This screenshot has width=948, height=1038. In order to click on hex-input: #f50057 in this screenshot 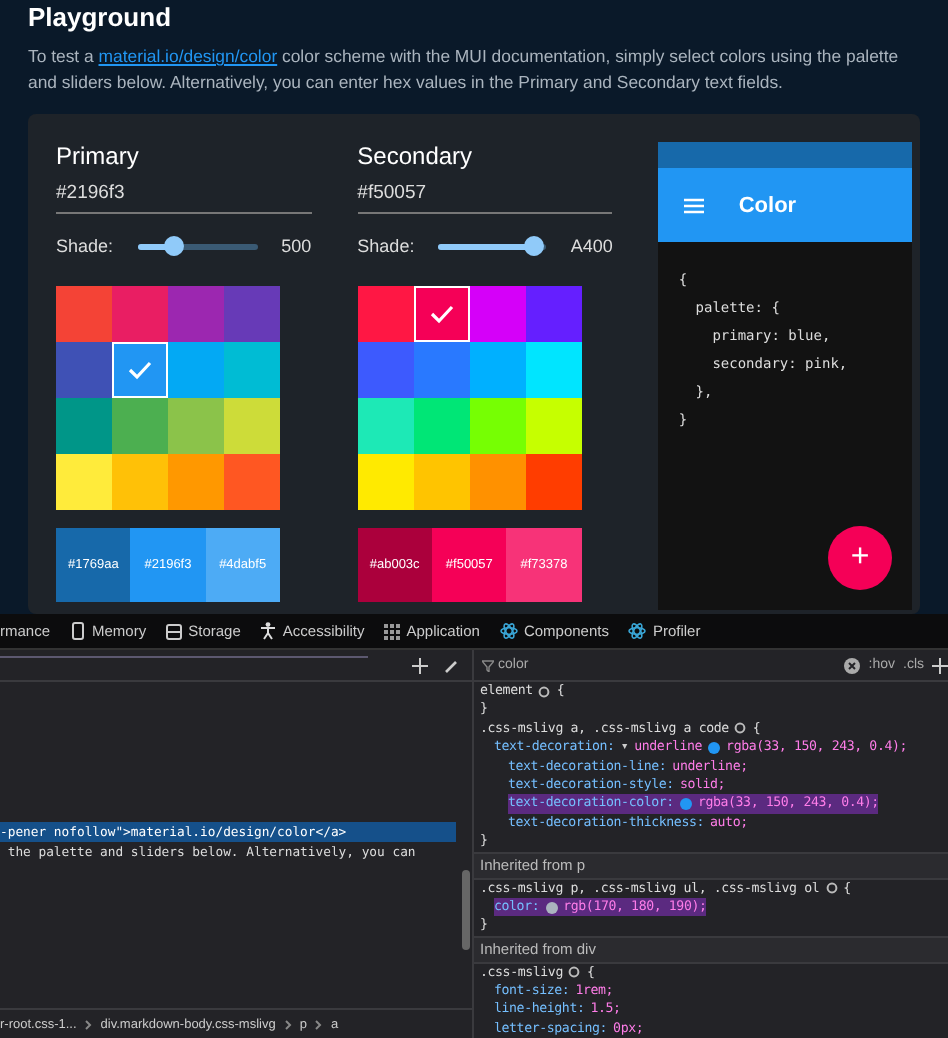, I will do `click(485, 194)`.